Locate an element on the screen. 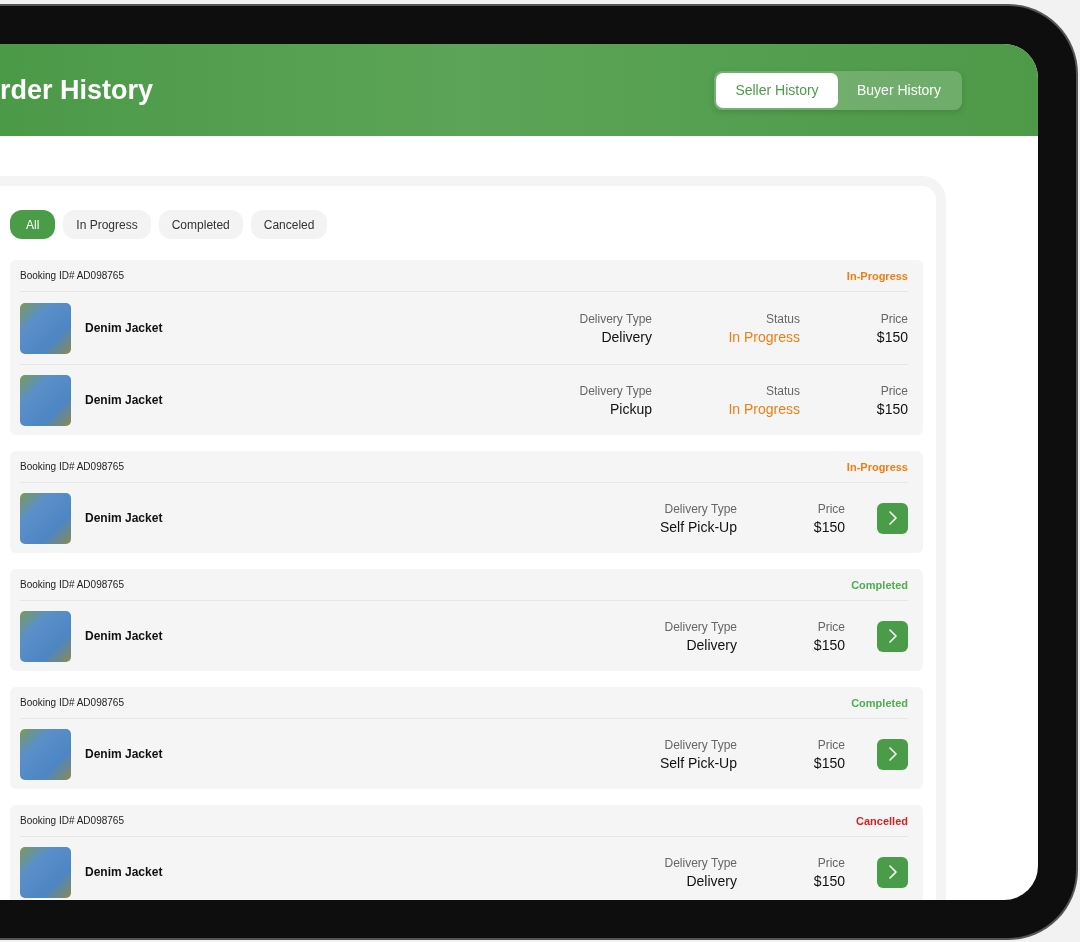 The width and height of the screenshot is (1080, 942). history-tab: Seller History is located at coordinates (777, 90).